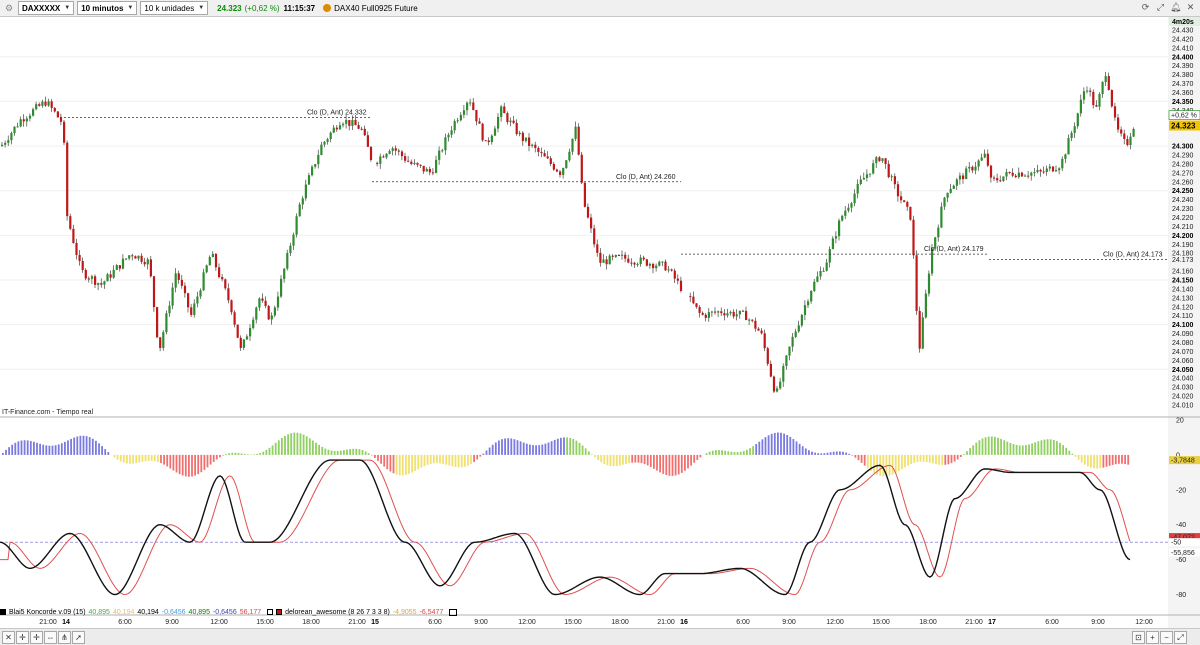 The image size is (1200, 645). Describe the element at coordinates (123, 612) in the screenshot. I see `legend-value: 40,194` at that location.